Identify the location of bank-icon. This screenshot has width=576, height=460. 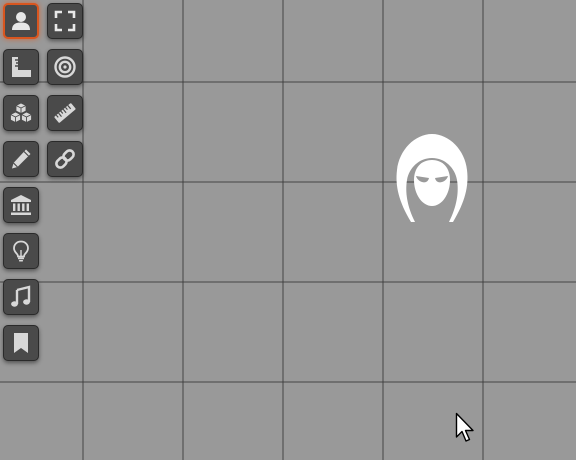
(21, 205).